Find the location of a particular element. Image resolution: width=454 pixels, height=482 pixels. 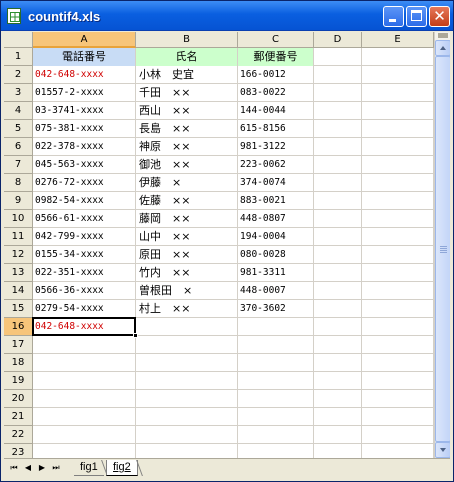

column-header-b: B is located at coordinates (187, 40).